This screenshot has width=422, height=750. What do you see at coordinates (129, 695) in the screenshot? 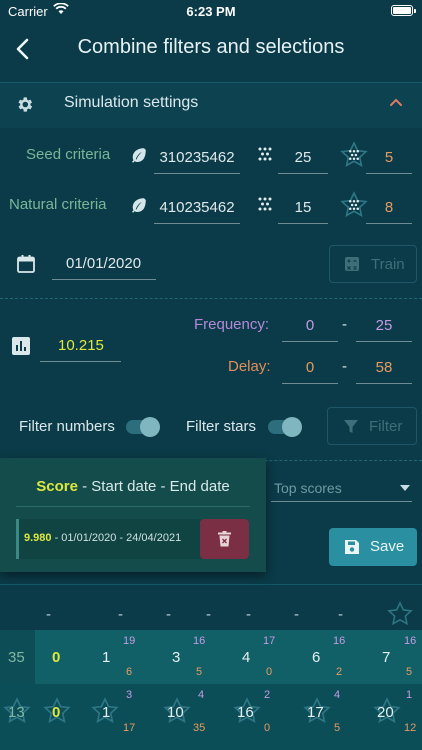
I see `cell-frequency: 3` at bounding box center [129, 695].